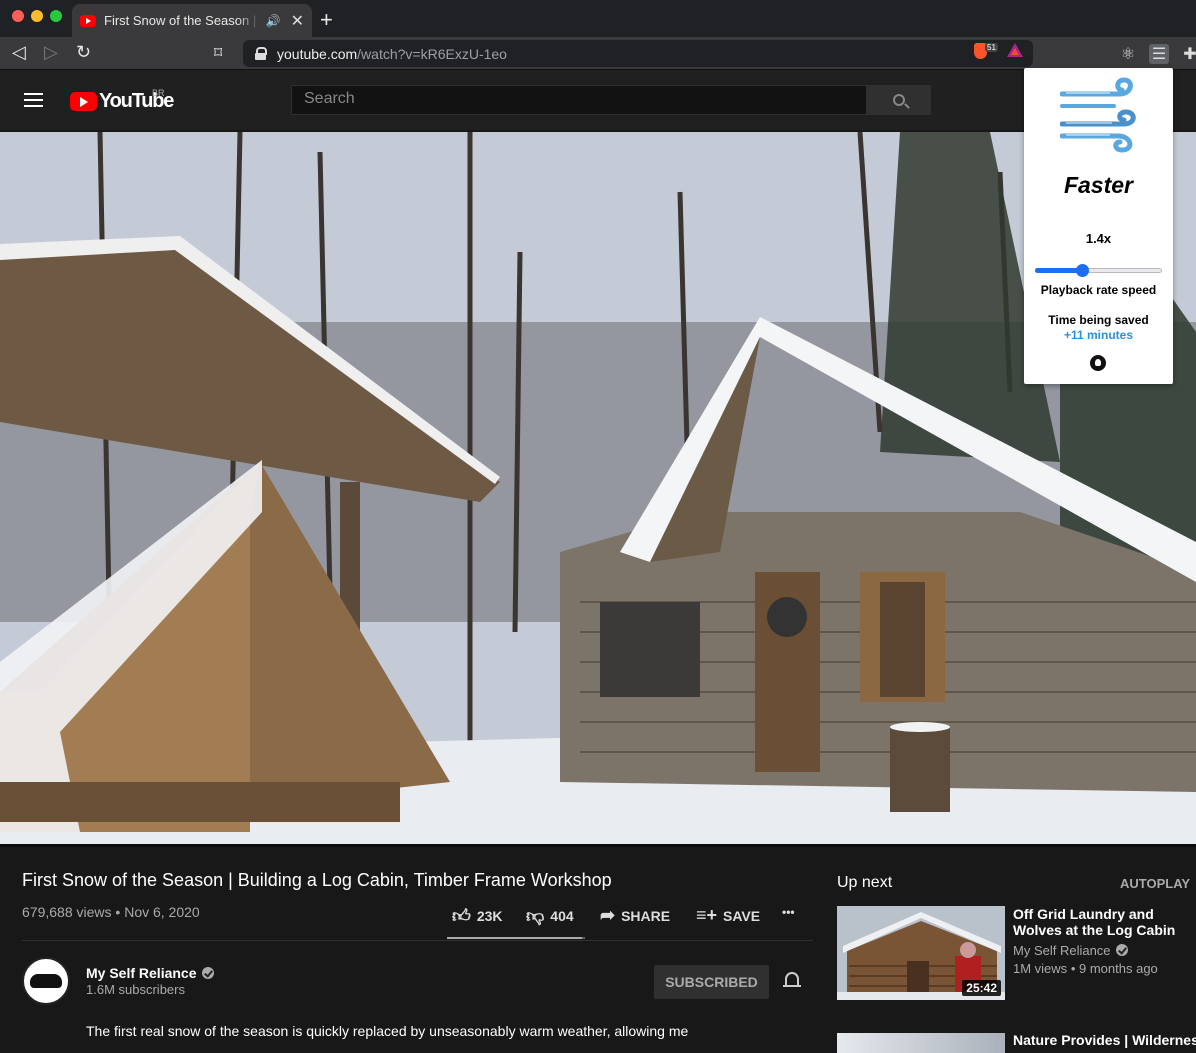  I want to click on save-label: SAVE, so click(742, 915).